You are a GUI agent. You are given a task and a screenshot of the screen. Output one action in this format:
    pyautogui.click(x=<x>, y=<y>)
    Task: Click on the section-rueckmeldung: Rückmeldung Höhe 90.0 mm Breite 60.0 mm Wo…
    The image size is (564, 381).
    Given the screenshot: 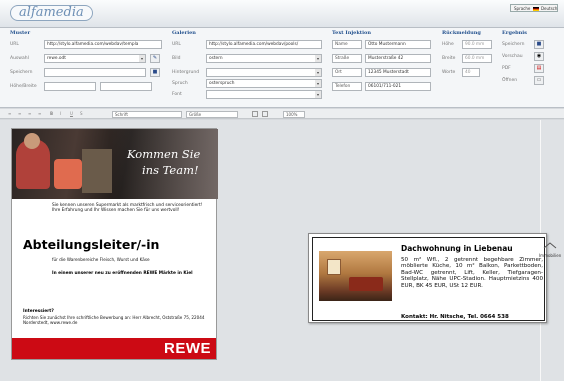 What is the action you would take?
    pyautogui.click(x=468, y=56)
    